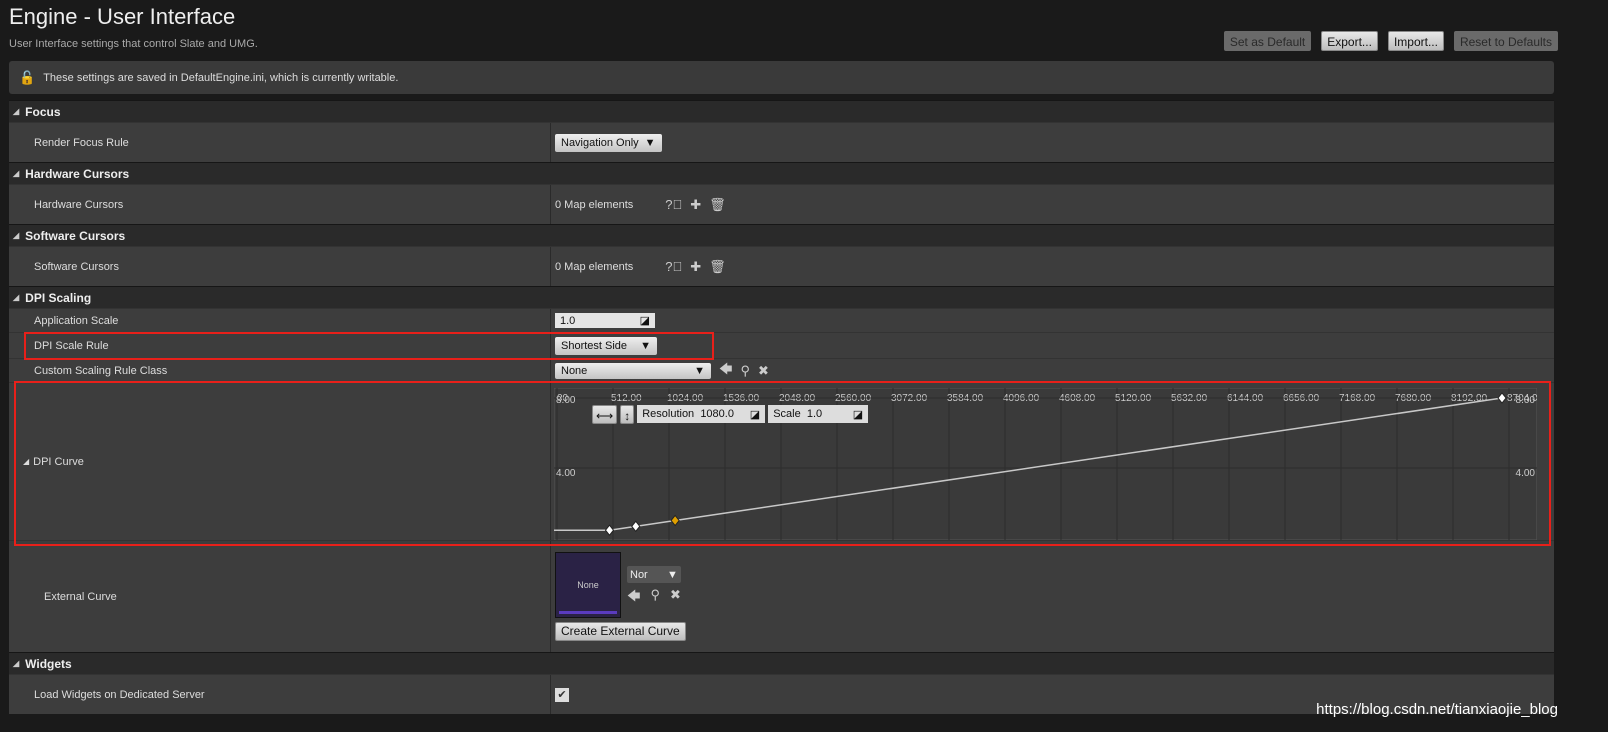 The height and width of the screenshot is (732, 1608). What do you see at coordinates (77, 173) in the screenshot?
I see `category-title: Hardware Cursors` at bounding box center [77, 173].